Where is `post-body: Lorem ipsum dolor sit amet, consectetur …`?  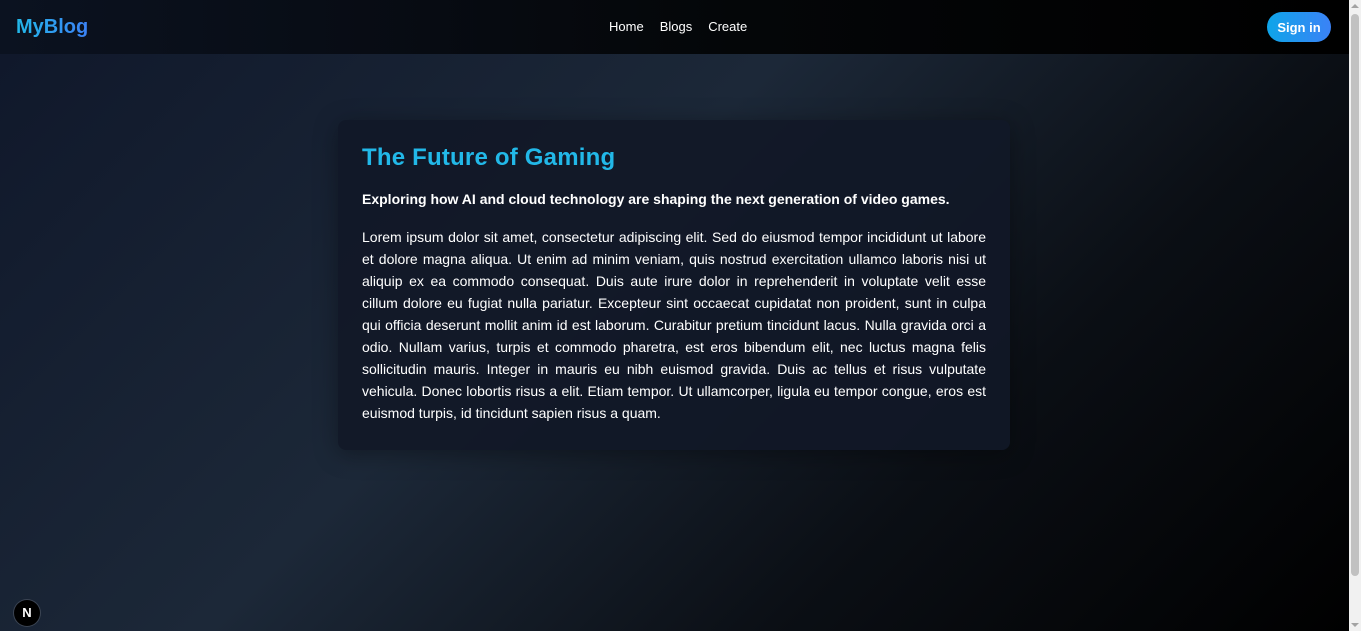
post-body: Lorem ipsum dolor sit amet, consectetur … is located at coordinates (674, 325).